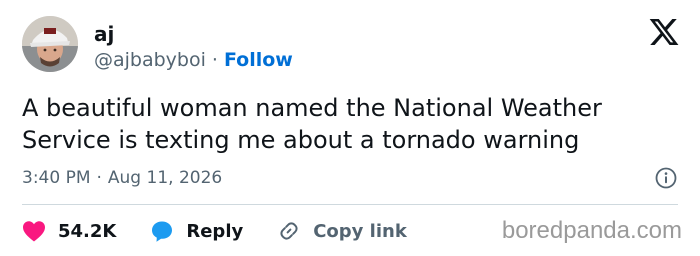 The width and height of the screenshot is (700, 256). I want to click on like-count: 54.2K, so click(87, 231).